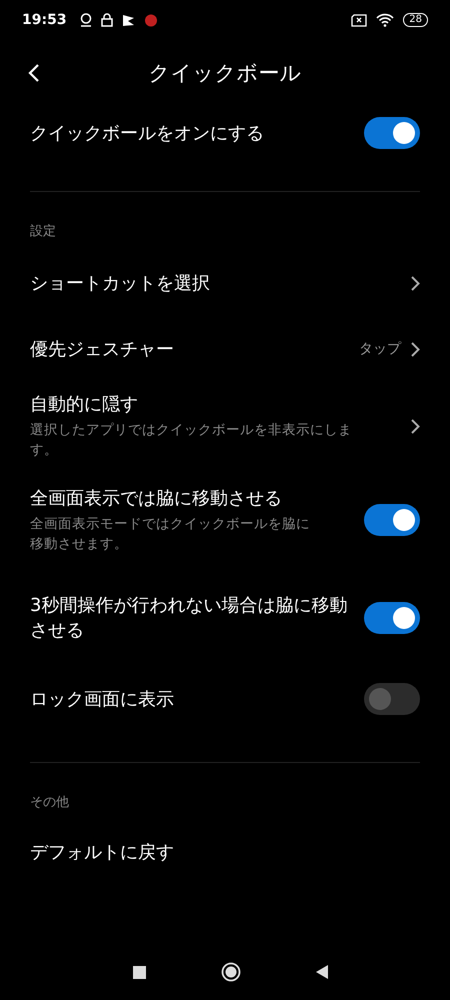 The height and width of the screenshot is (1000, 450). What do you see at coordinates (139, 972) in the screenshot?
I see `square-icon` at bounding box center [139, 972].